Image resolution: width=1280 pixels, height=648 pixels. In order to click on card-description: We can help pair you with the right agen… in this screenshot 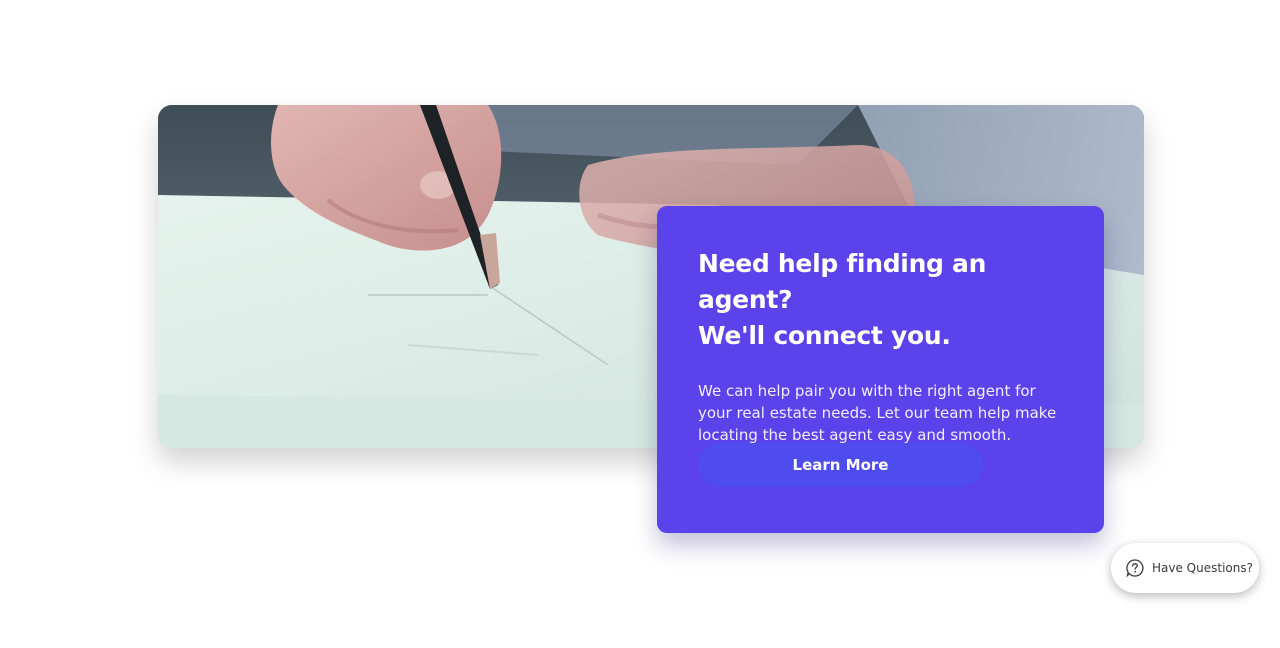, I will do `click(877, 413)`.